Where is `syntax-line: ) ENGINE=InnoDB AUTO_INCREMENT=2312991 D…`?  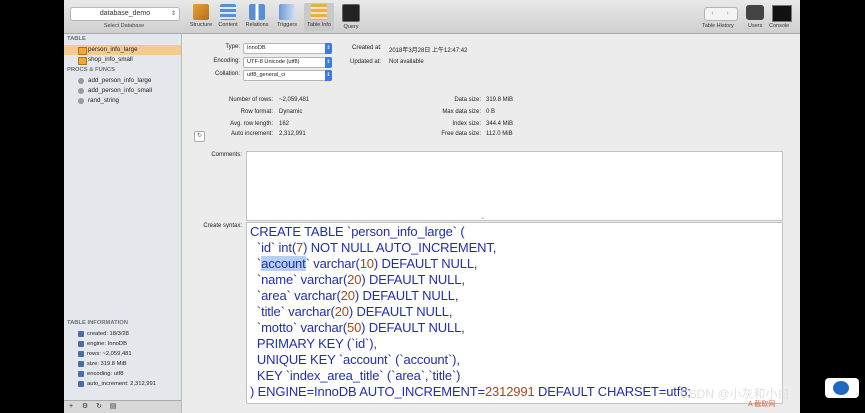 syntax-line: ) ENGINE=InnoDB AUTO_INCREMENT=2312991 D… is located at coordinates (470, 391).